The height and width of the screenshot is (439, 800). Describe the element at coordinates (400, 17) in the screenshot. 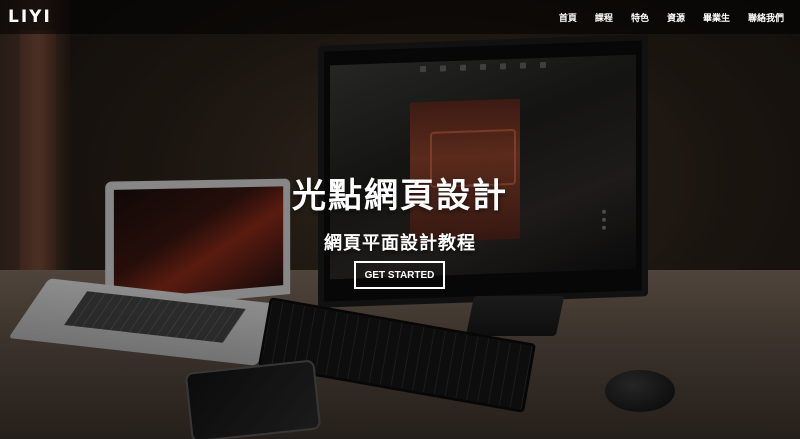

I see `top-navbar: LIYI 首頁 課程 特色 資源 畢業生 聯絡我們` at that location.